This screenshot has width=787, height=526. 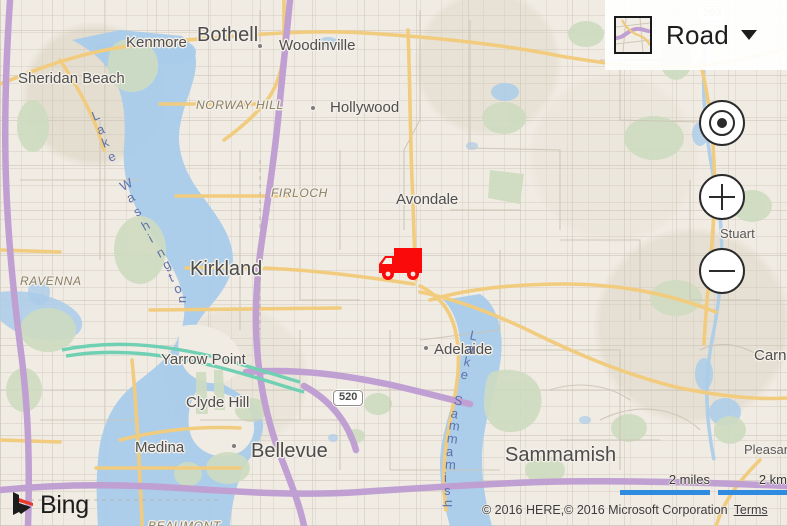 What do you see at coordinates (752, 492) in the screenshot?
I see `scale-metric-bar` at bounding box center [752, 492].